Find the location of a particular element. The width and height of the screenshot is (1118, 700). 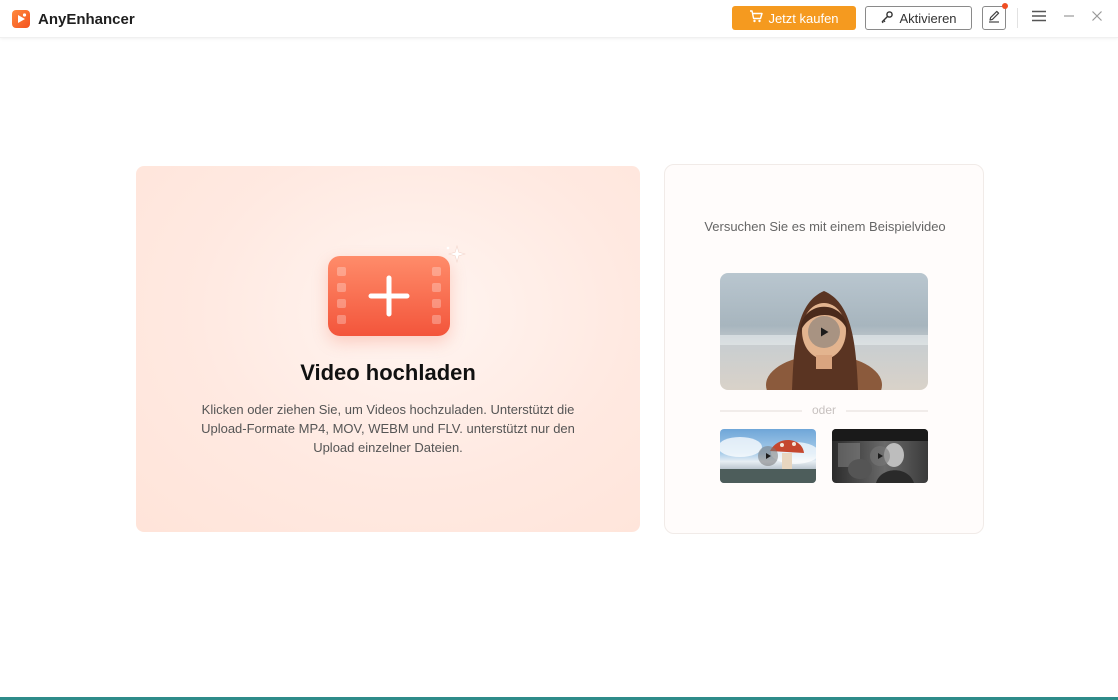

or-label: oder is located at coordinates (824, 410).